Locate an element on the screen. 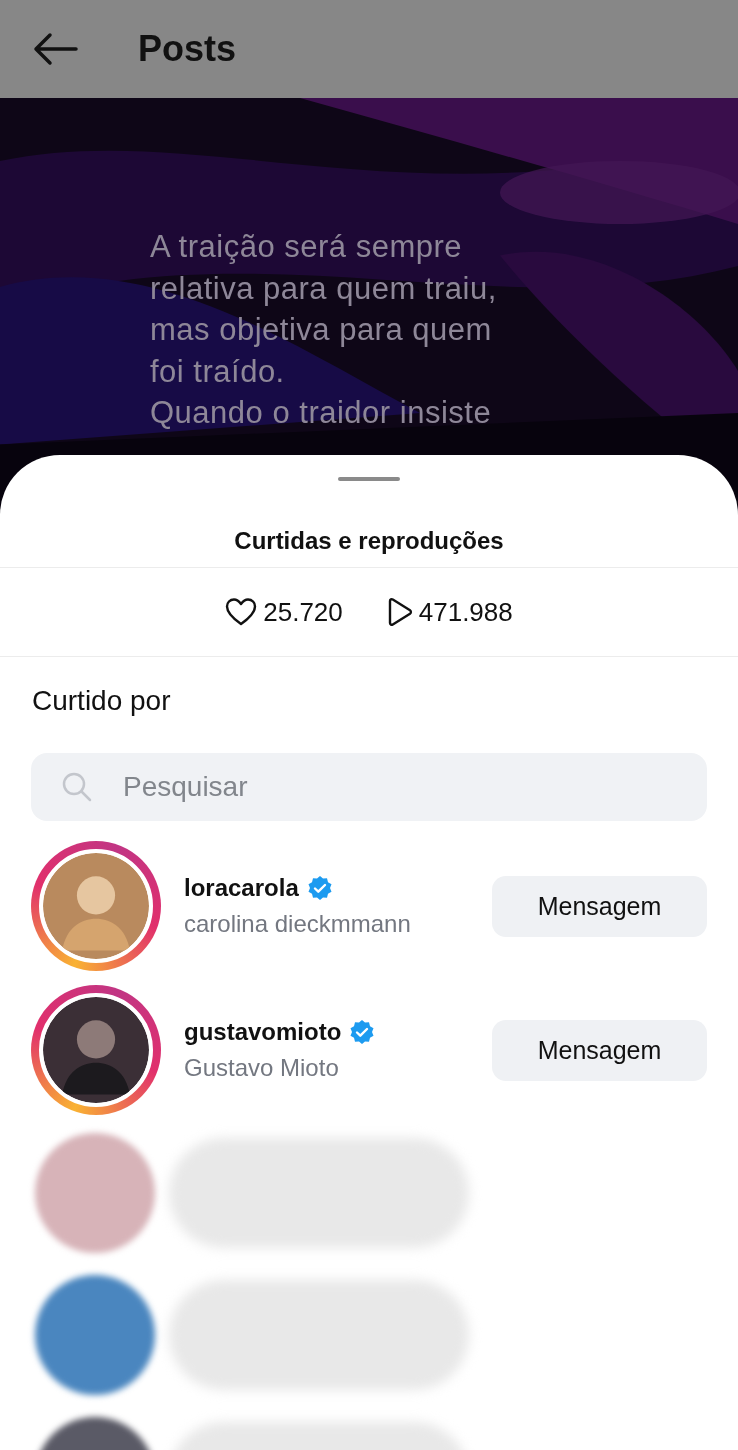 The width and height of the screenshot is (738, 1450). quote-line: relativa para quem traiu, is located at coordinates (323, 288).